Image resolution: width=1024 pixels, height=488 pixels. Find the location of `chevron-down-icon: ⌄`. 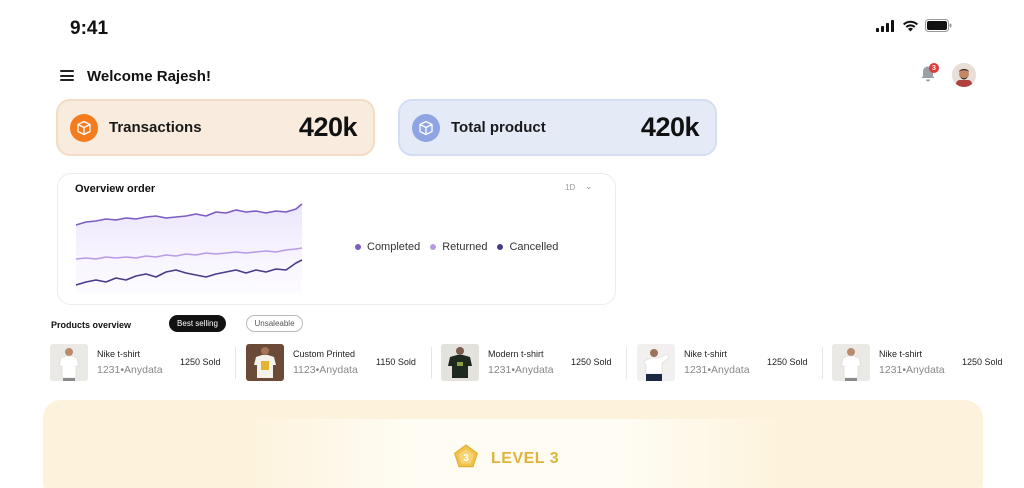

chevron-down-icon: ⌄ is located at coordinates (589, 186).